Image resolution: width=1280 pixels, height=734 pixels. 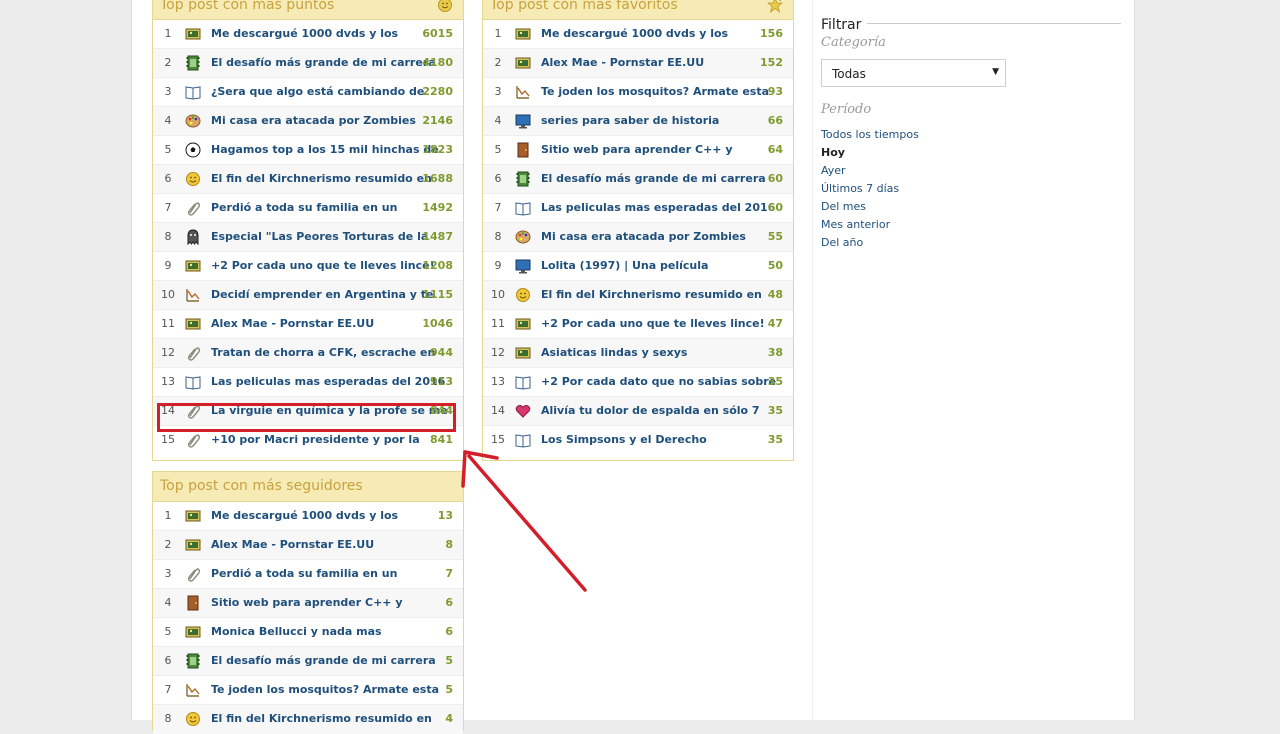 What do you see at coordinates (193, 237) in the screenshot?
I see `ghost-icon` at bounding box center [193, 237].